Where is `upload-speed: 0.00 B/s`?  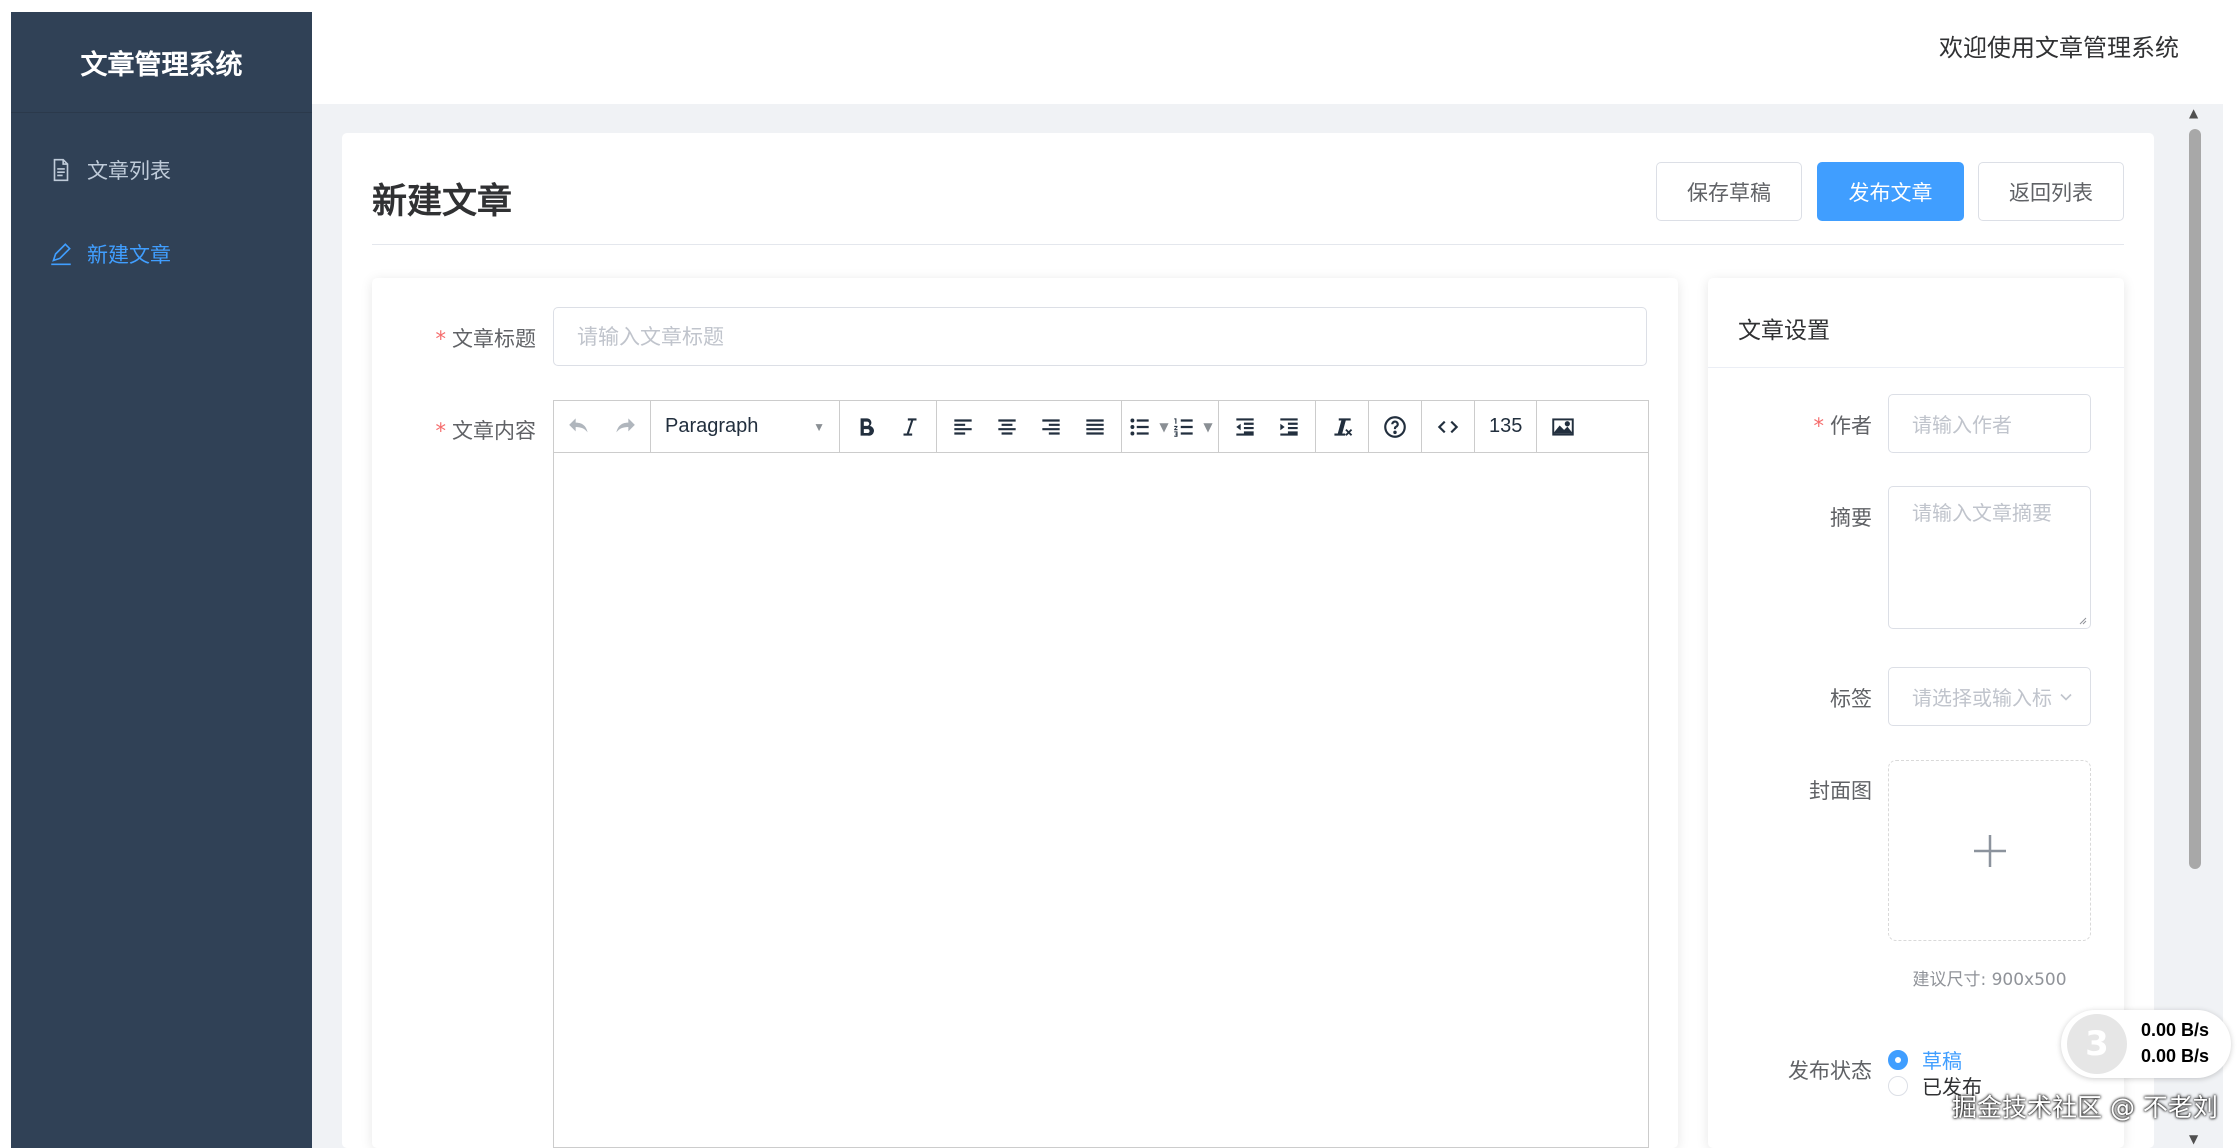 upload-speed: 0.00 B/s is located at coordinates (2175, 1030).